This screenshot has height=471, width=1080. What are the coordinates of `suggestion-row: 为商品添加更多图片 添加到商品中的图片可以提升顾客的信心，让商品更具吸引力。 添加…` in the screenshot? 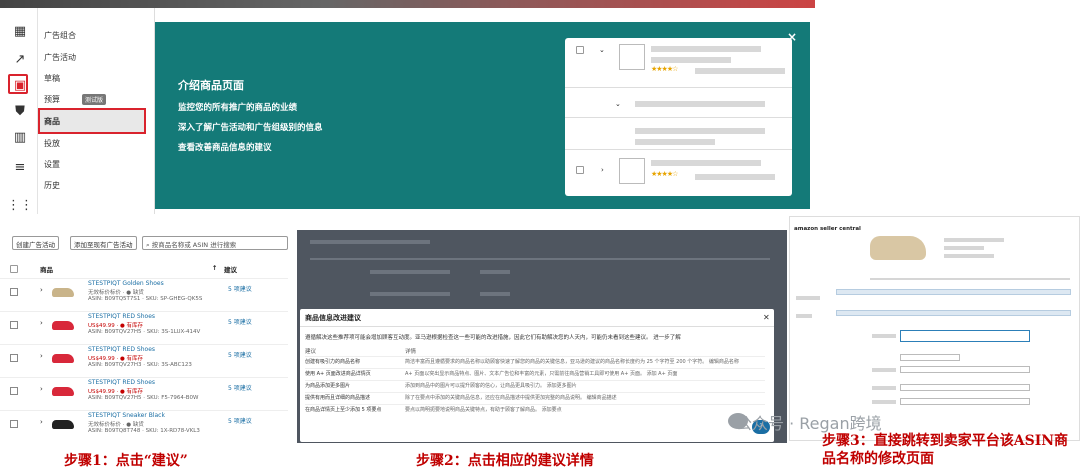 It's located at (535, 384).